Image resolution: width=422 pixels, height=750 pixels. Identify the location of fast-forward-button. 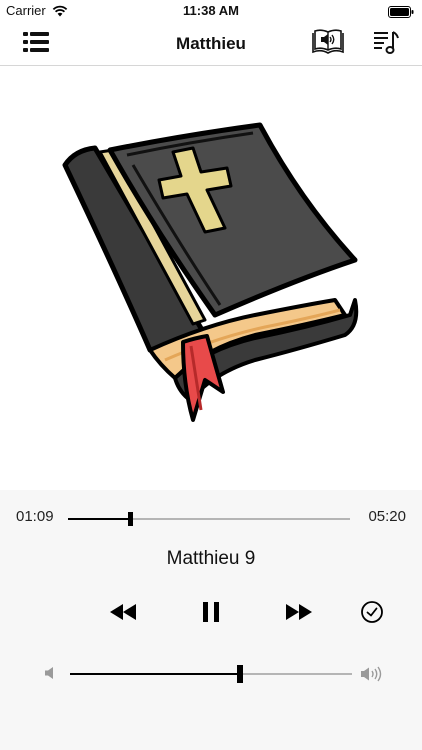
(299, 614).